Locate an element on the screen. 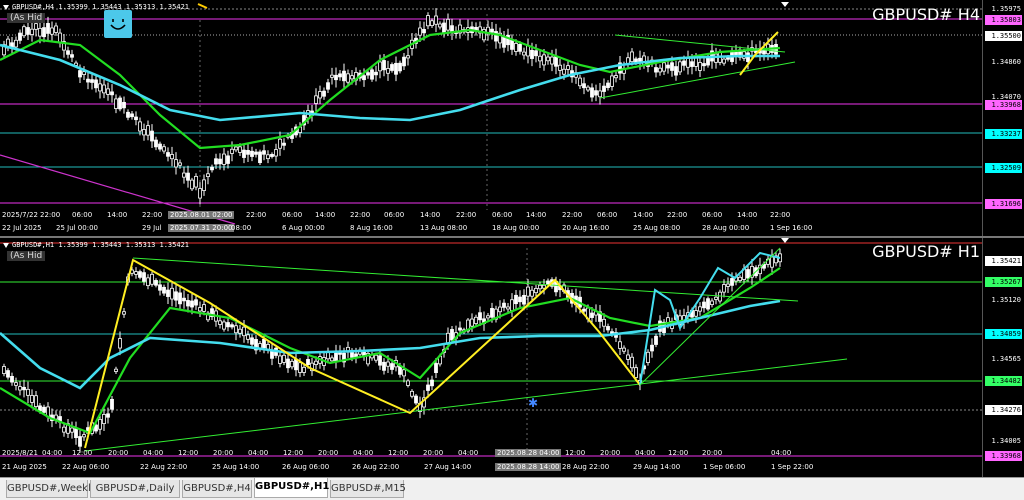  chart-tab: GBPUSD#,Weekly is located at coordinates (51, 489).